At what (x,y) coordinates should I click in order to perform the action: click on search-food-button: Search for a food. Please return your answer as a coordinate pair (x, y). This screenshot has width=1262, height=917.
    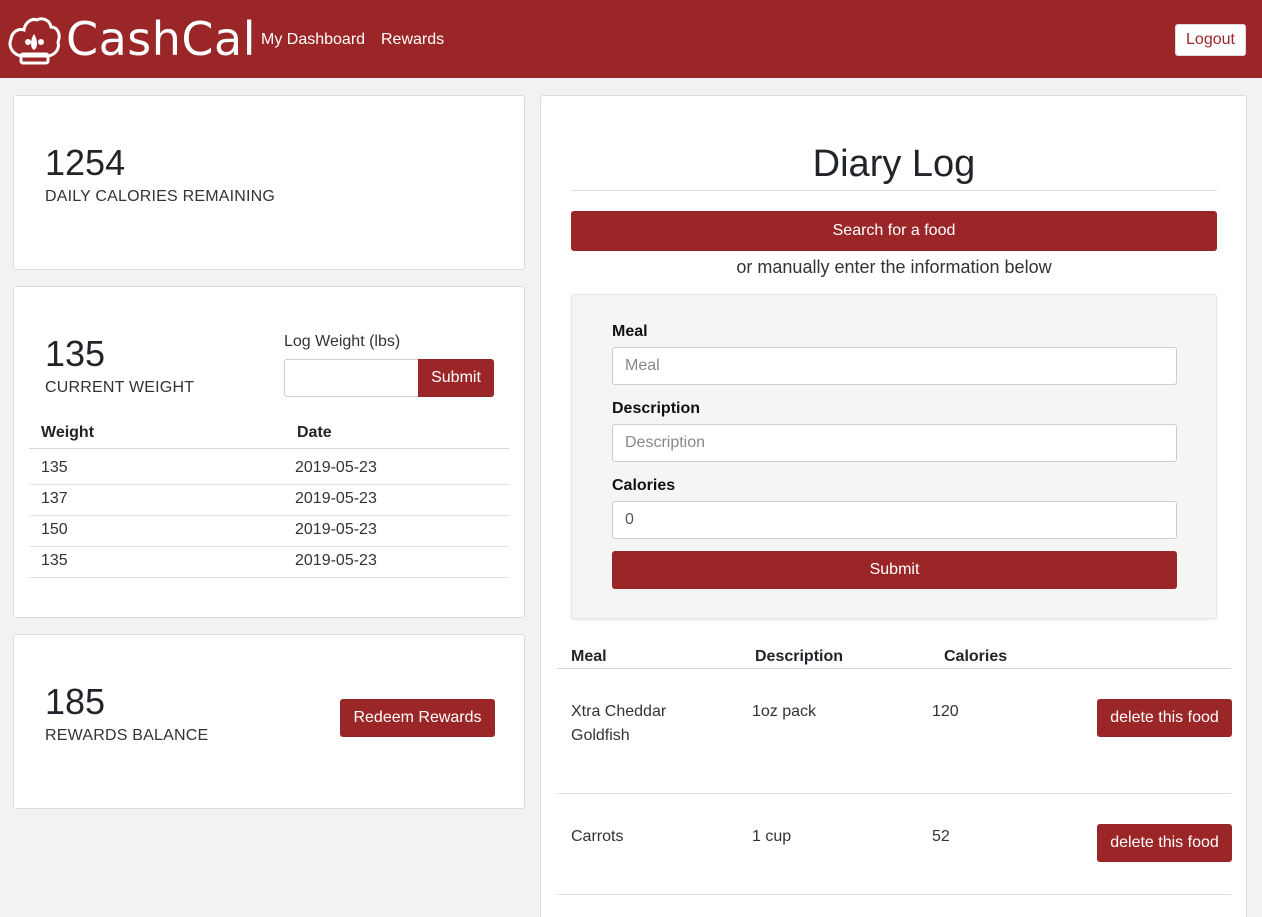
    Looking at the image, I should click on (894, 231).